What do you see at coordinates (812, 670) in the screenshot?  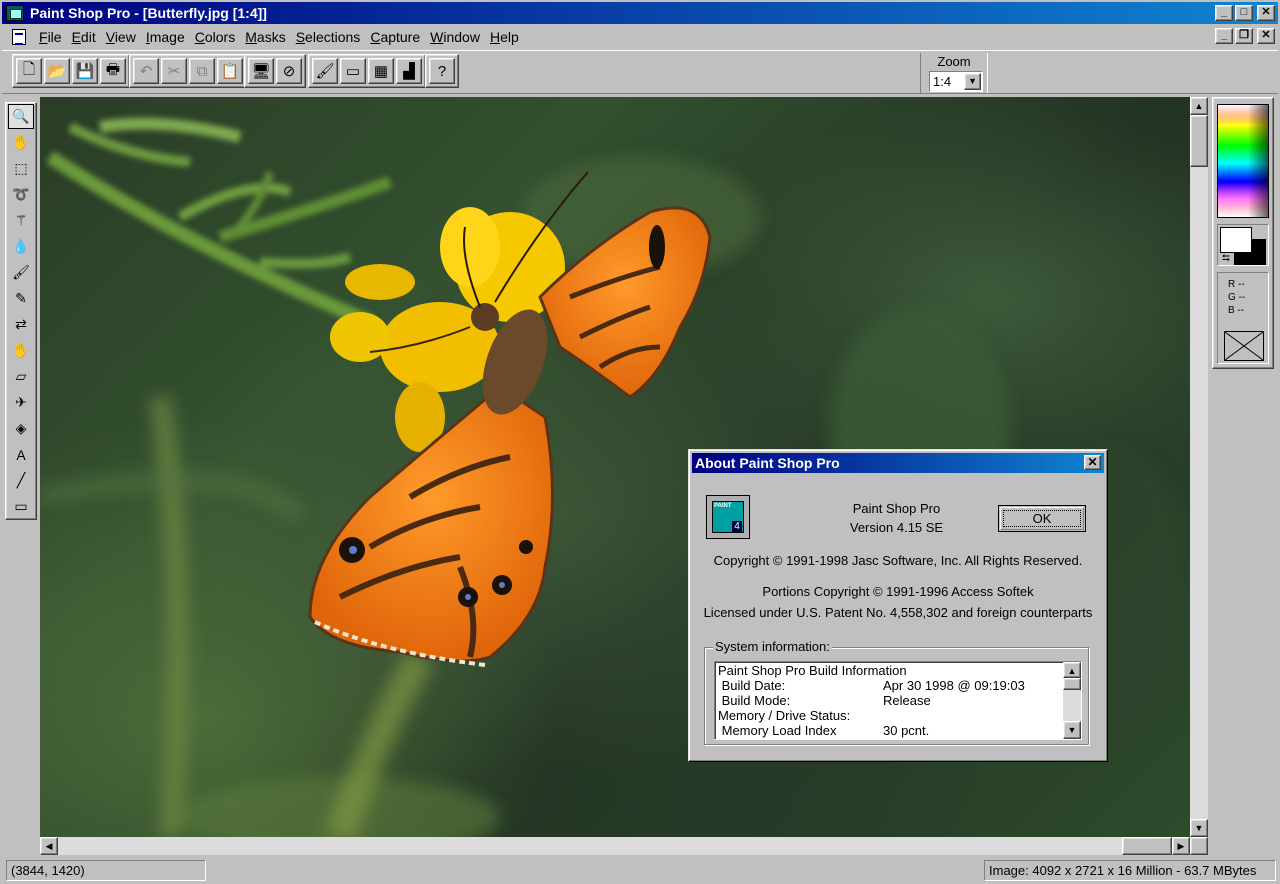 I see `sysinfo-row: Paint Shop Pro Build Information` at bounding box center [812, 670].